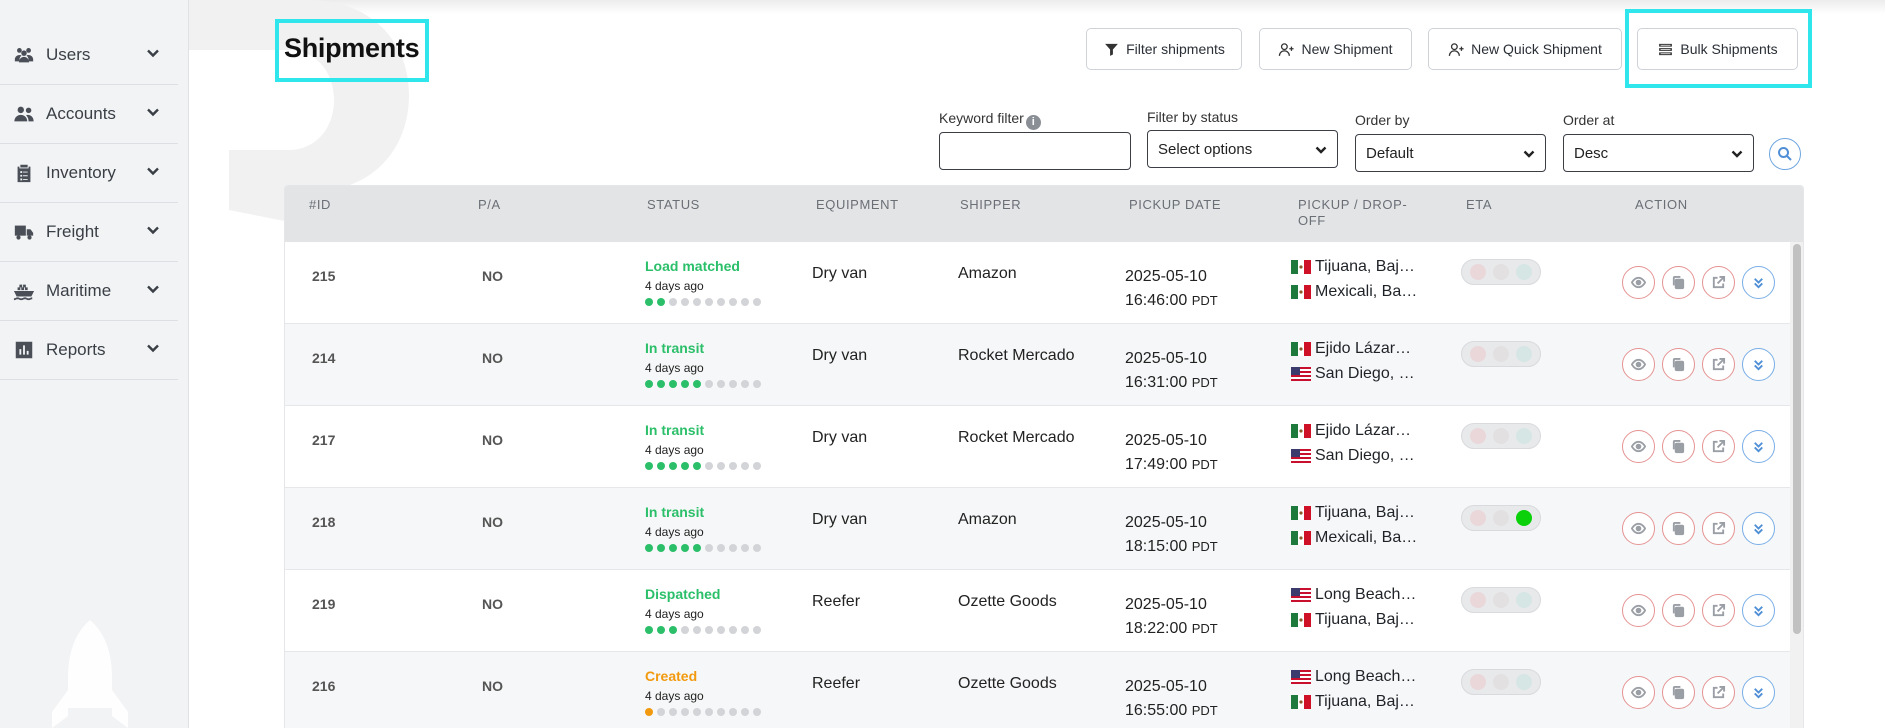 This screenshot has width=1885, height=728. What do you see at coordinates (1175, 205) in the screenshot?
I see `column-header-pickup-date: PICKUP DATE` at bounding box center [1175, 205].